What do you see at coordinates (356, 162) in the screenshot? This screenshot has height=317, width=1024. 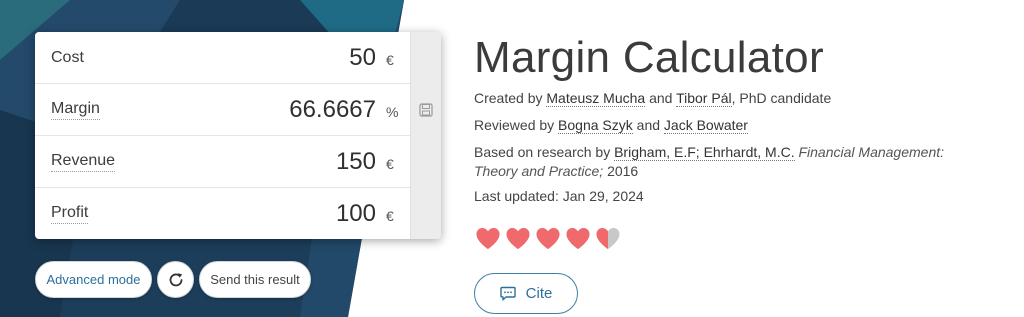 I see `revenue-input: 150` at bounding box center [356, 162].